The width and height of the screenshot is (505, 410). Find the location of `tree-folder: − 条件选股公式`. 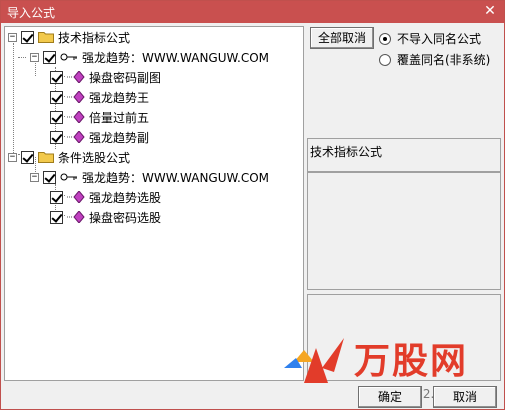

tree-folder: − 条件选股公式 is located at coordinates (69, 157).